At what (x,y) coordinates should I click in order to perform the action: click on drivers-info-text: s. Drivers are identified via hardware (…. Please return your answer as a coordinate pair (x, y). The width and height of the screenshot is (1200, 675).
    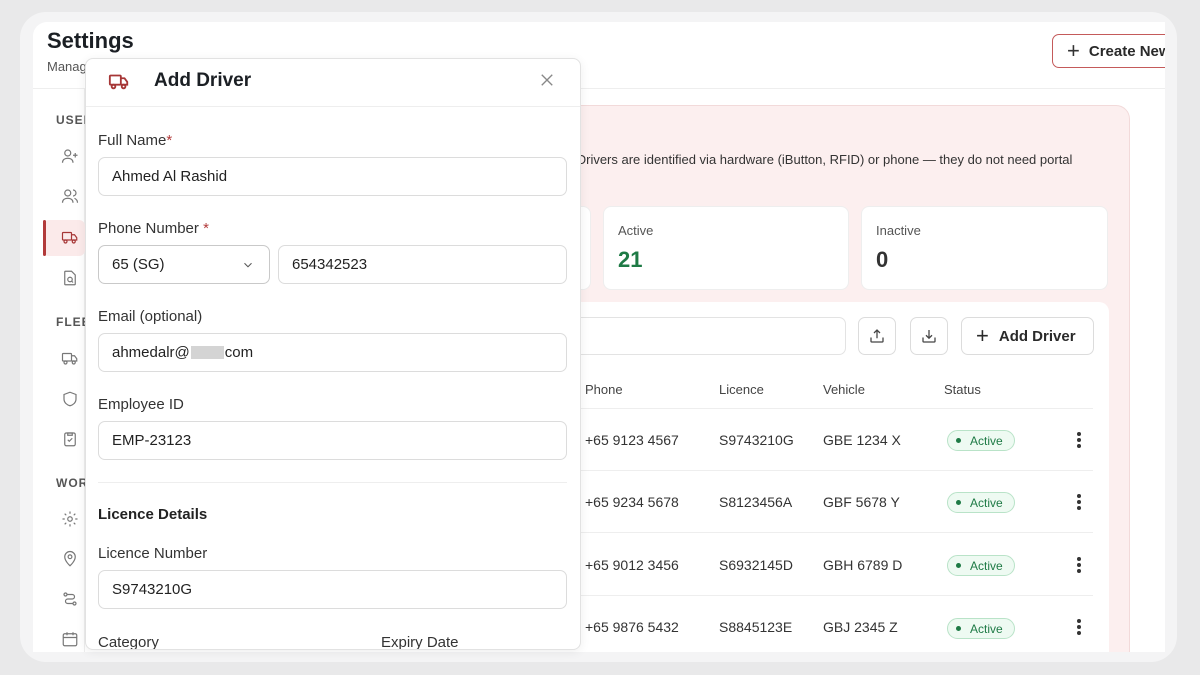
    Looking at the image, I should click on (818, 159).